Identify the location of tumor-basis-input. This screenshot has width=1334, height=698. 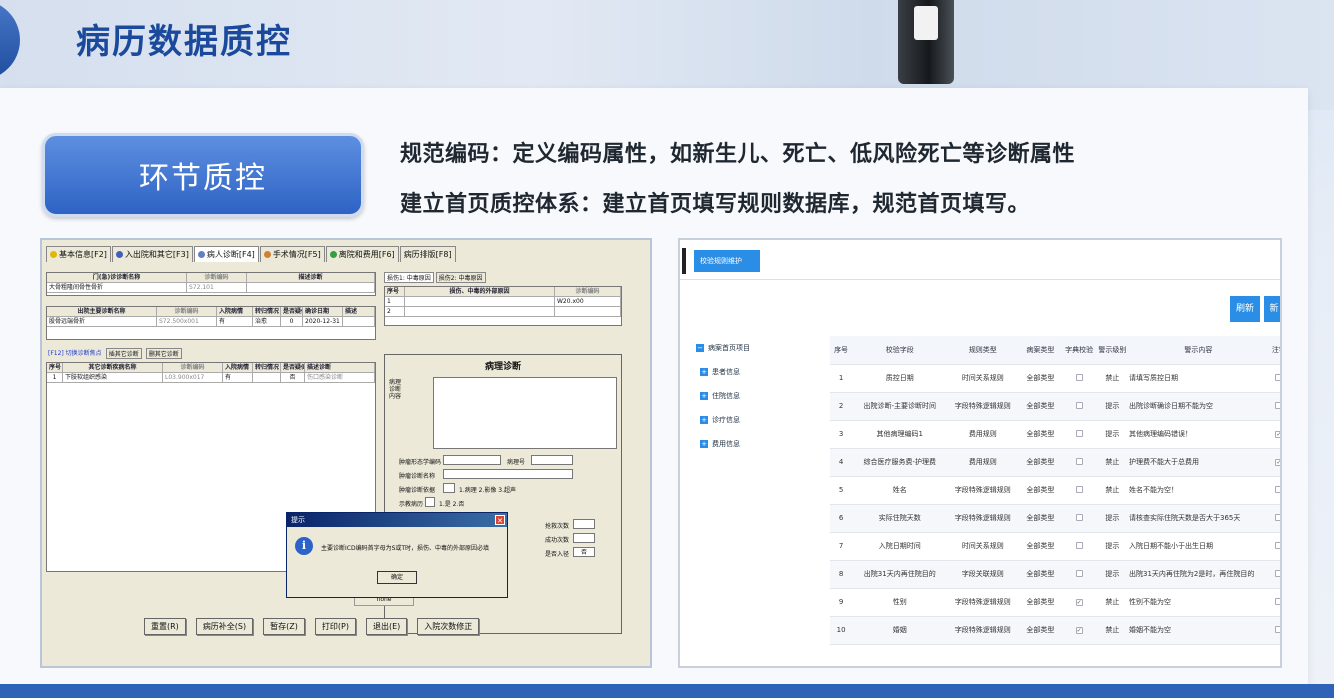
(449, 488).